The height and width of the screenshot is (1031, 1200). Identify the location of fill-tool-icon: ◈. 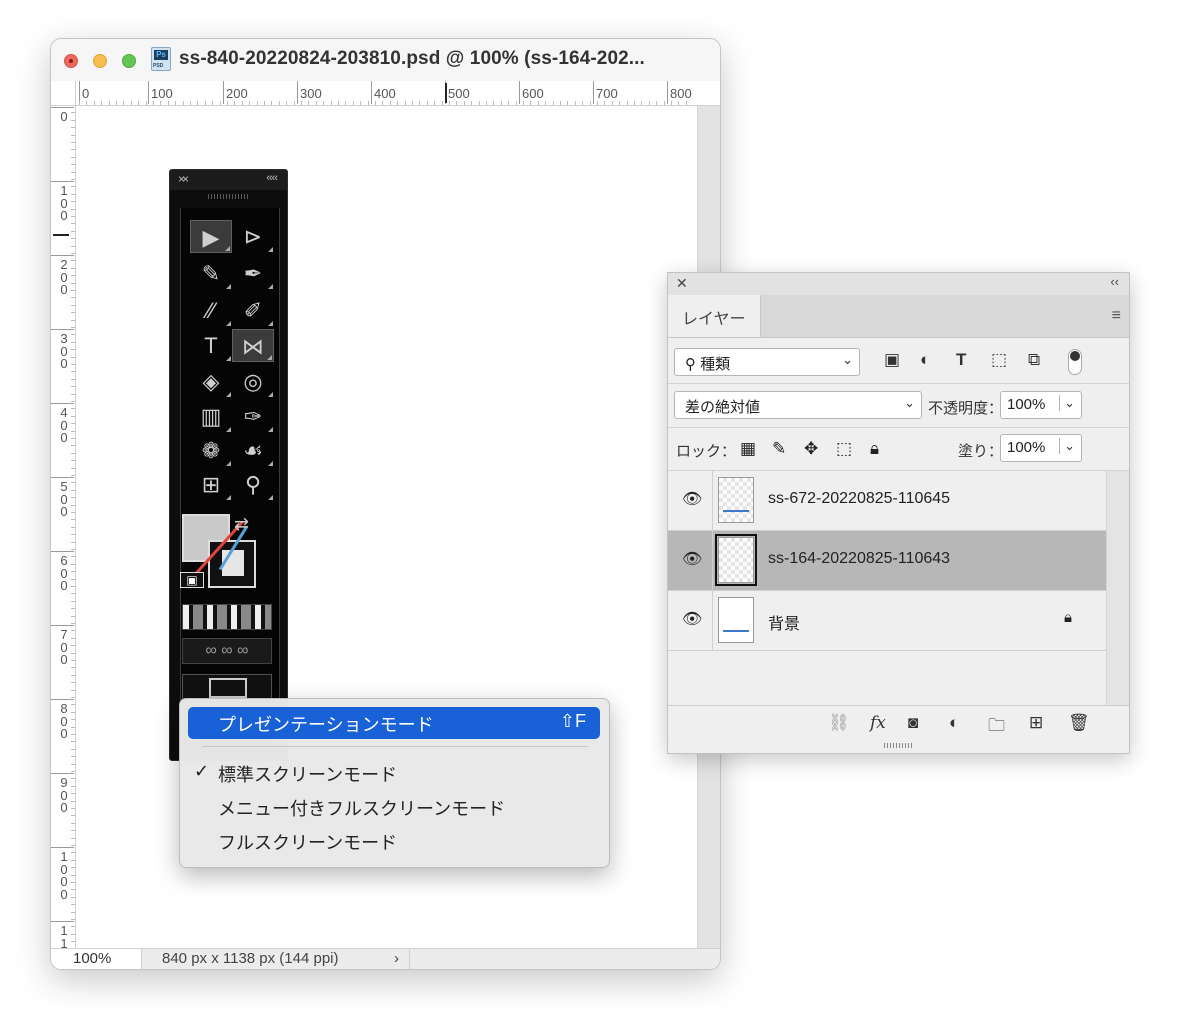
(211, 381).